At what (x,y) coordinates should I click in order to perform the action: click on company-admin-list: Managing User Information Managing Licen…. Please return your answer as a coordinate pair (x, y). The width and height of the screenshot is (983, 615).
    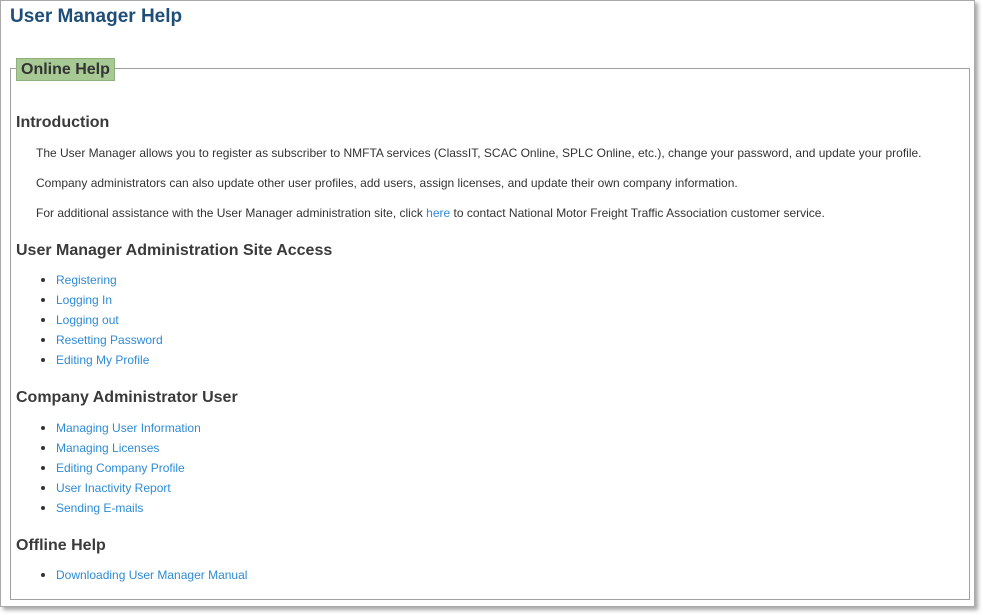
    Looking at the image, I should click on (108, 471).